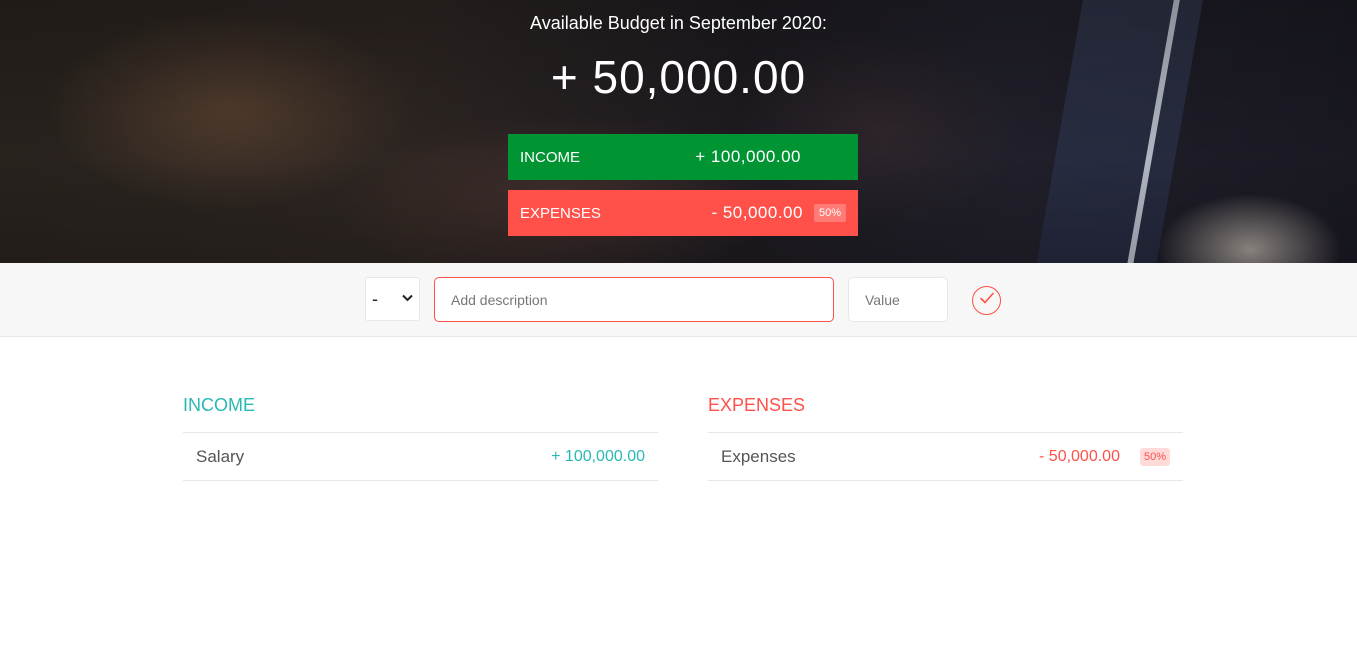  Describe the element at coordinates (219, 405) in the screenshot. I see `income-list-title: Income` at that location.